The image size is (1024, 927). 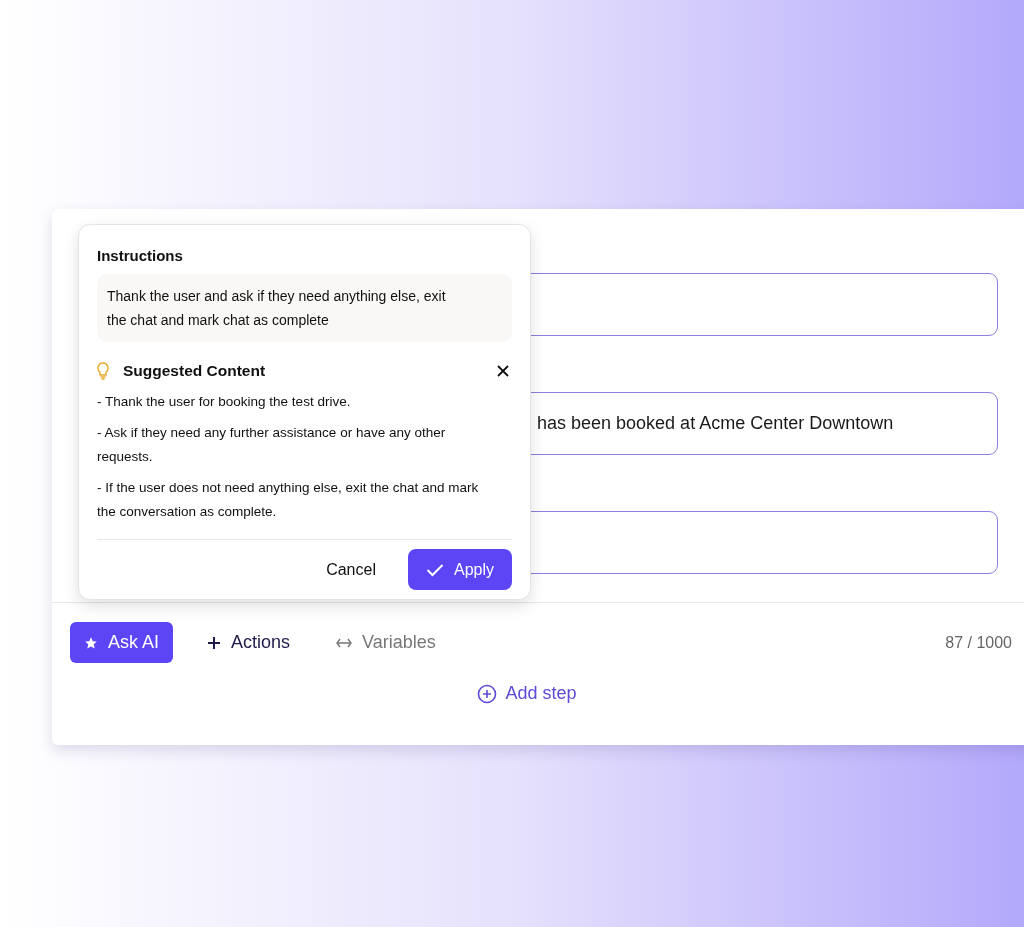 I want to click on suggestion-text: - If the user does not need anything else, exit the chat and mark the conversation as complete., so click(x=288, y=500).